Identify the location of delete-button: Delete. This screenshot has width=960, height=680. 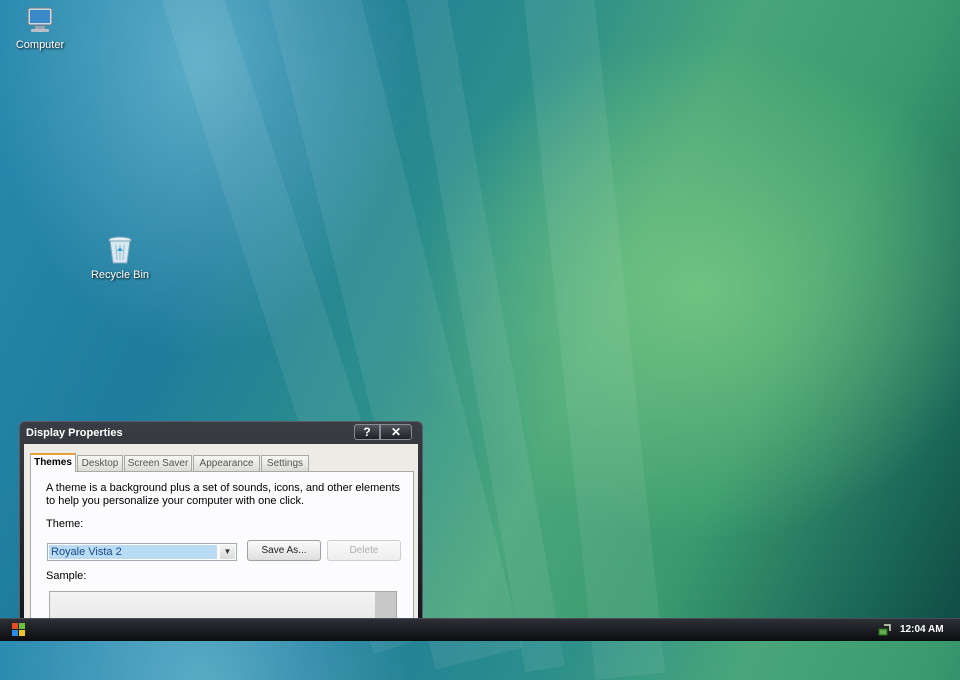
(364, 550).